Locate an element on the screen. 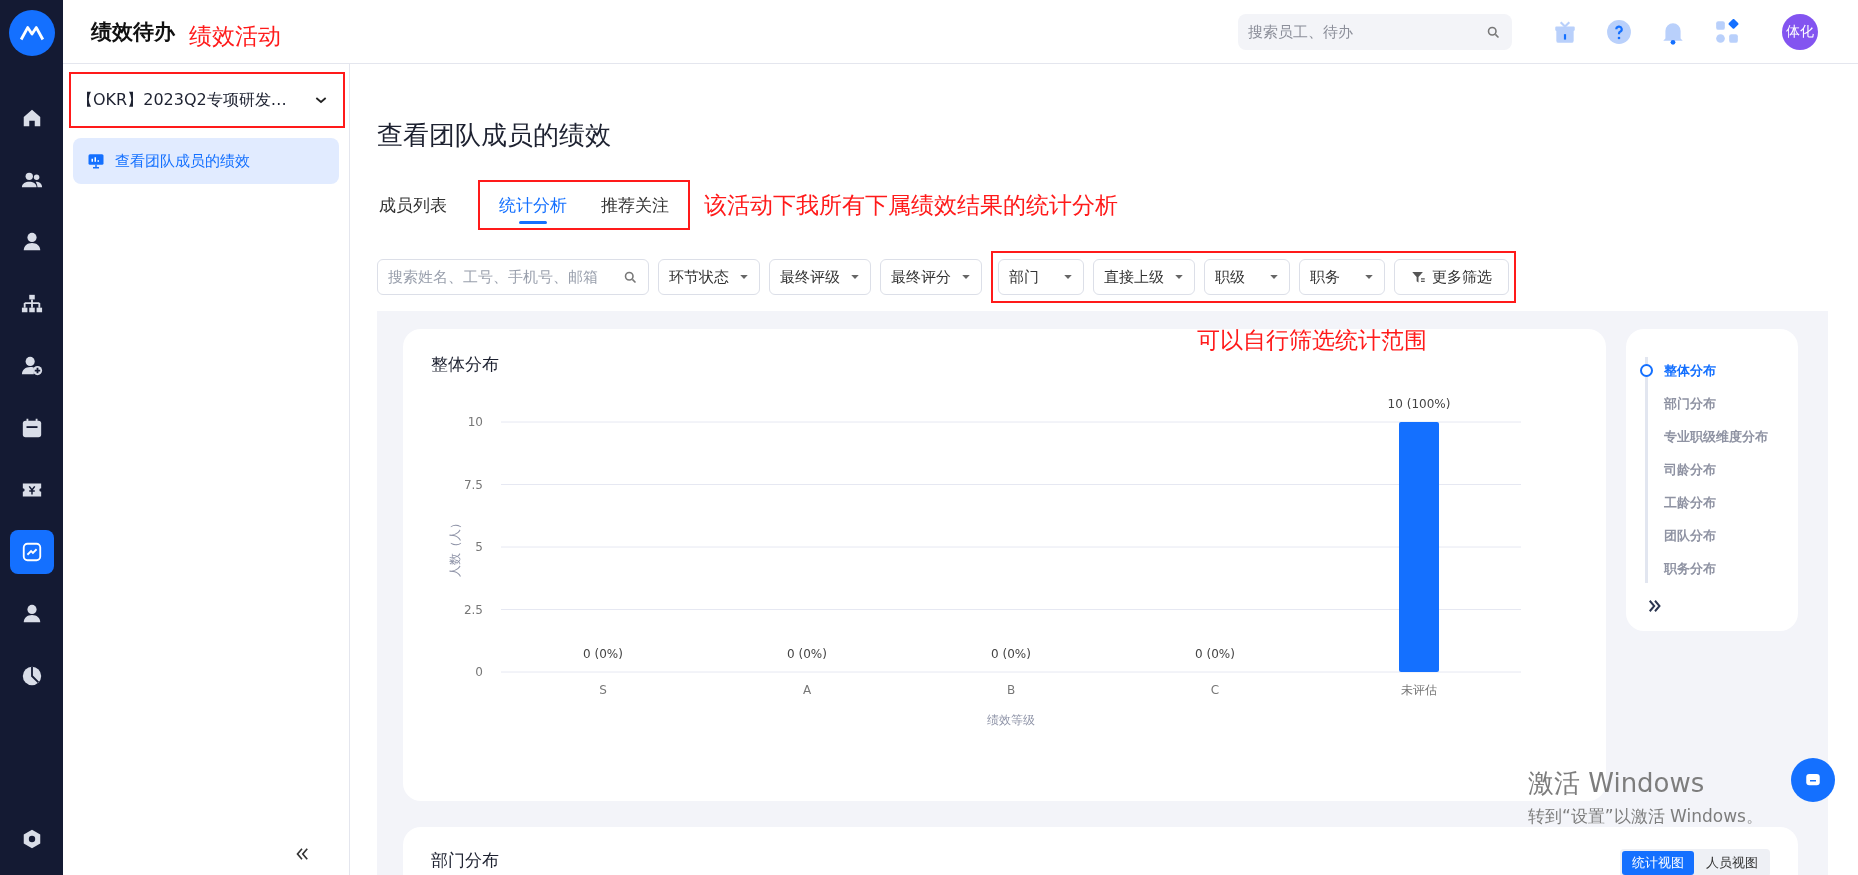 Image resolution: width=1858 pixels, height=875 pixels. filter-dropdown: 最终评级 is located at coordinates (820, 277).